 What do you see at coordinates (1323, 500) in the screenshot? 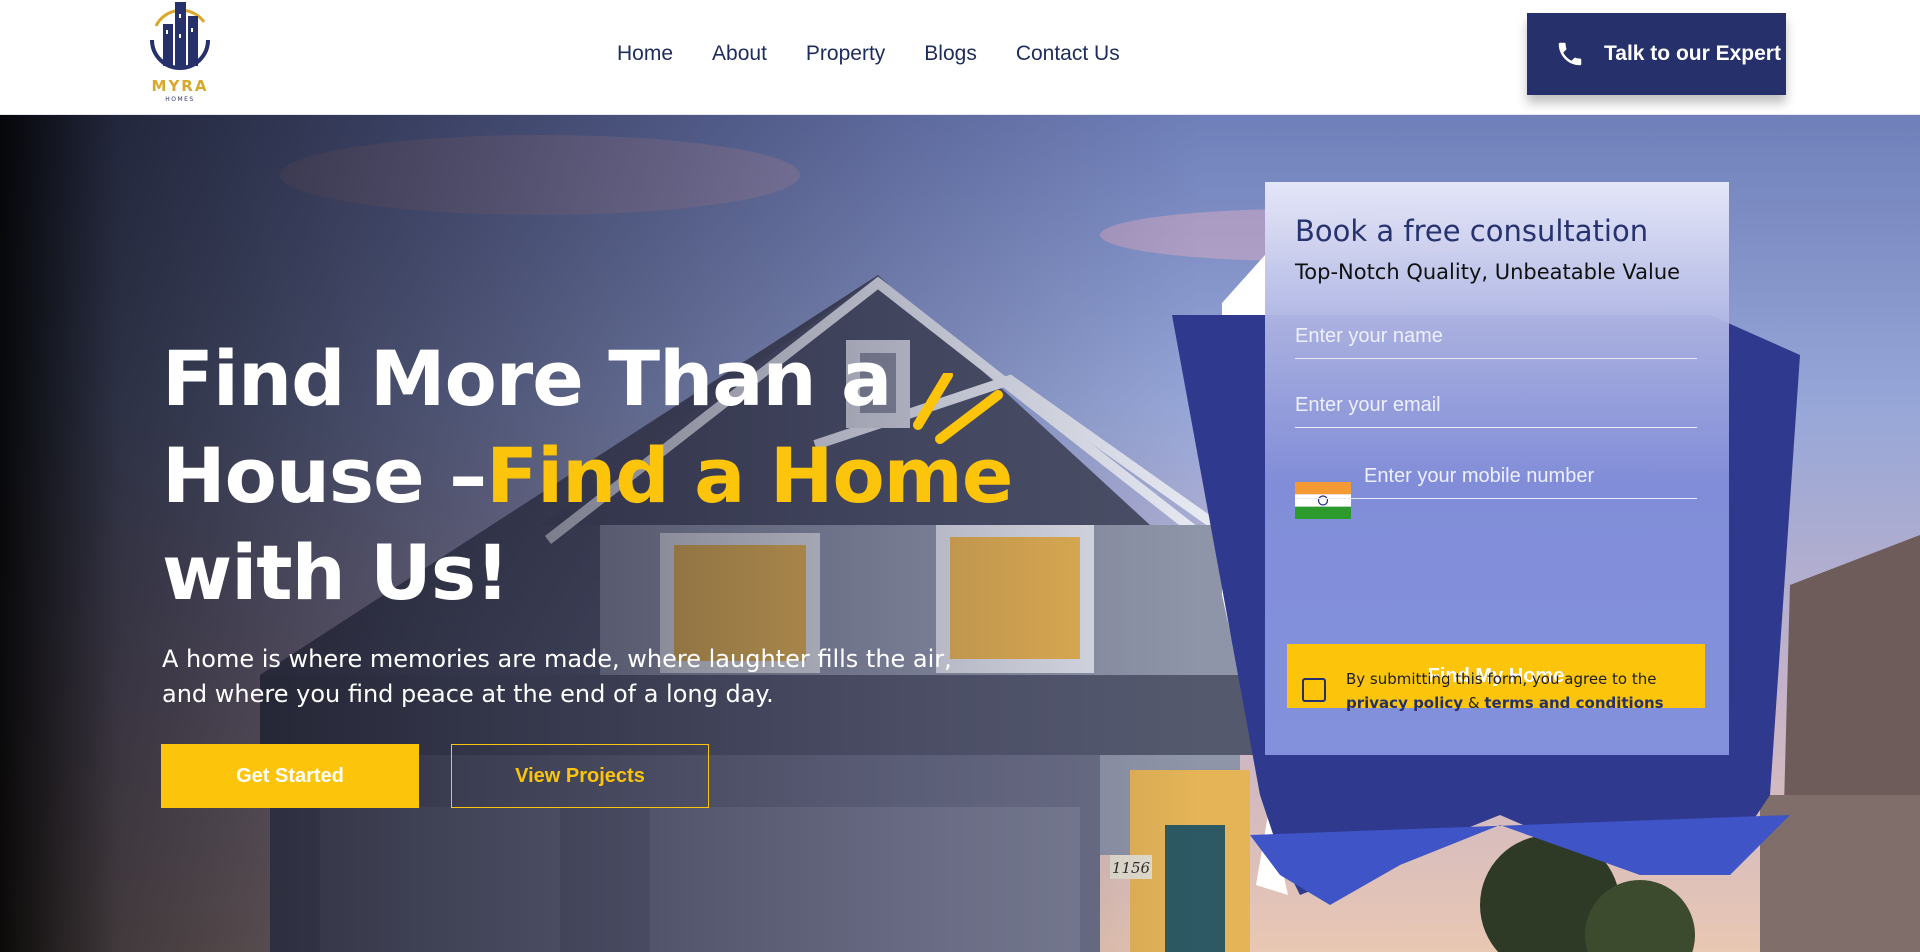
I see `india-flag-icon` at bounding box center [1323, 500].